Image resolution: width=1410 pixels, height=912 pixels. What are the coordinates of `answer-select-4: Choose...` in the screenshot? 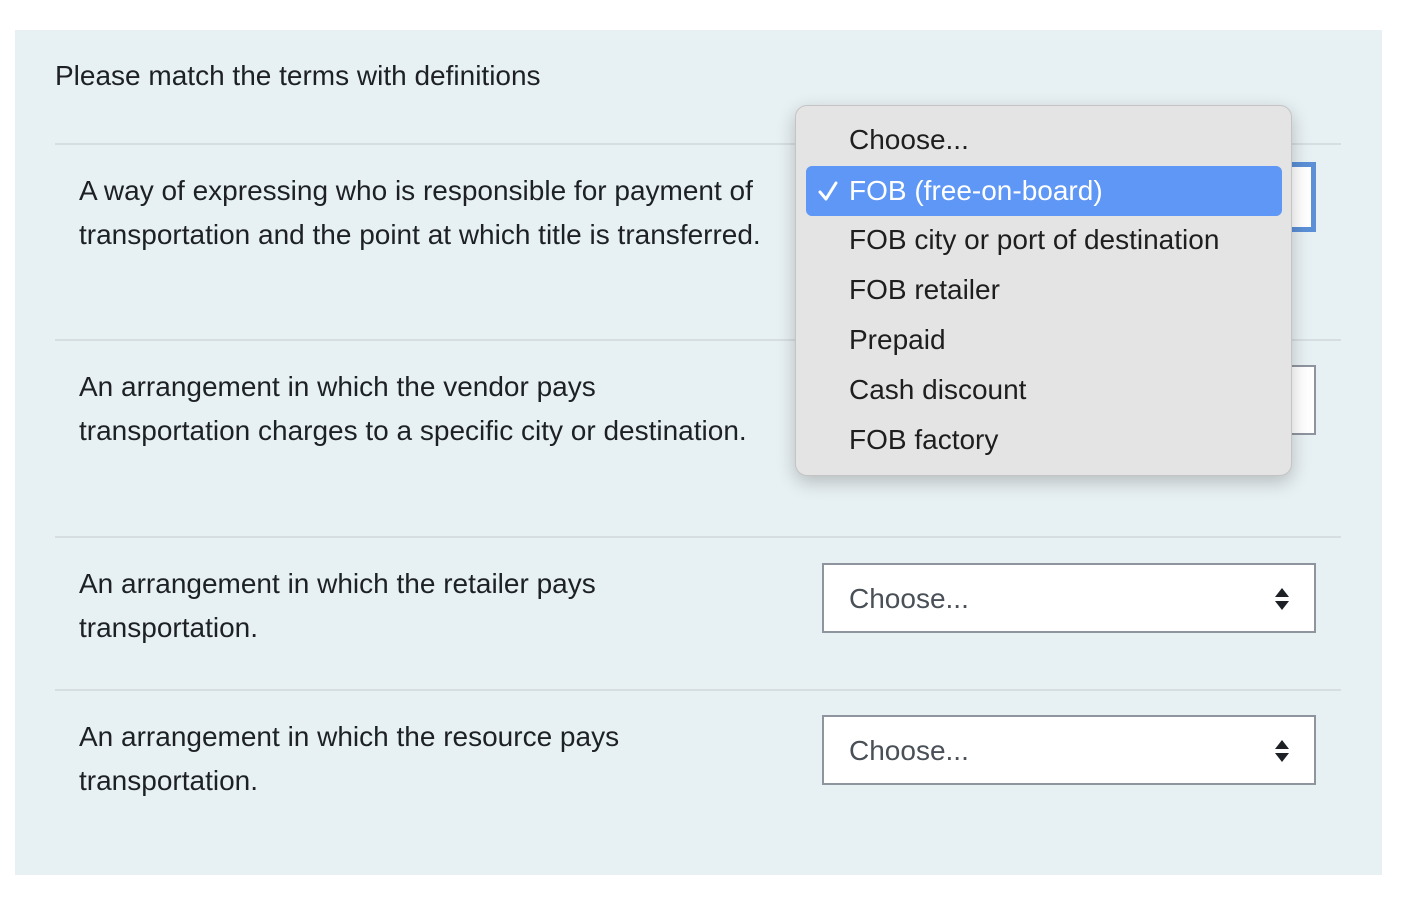 It's located at (1069, 750).